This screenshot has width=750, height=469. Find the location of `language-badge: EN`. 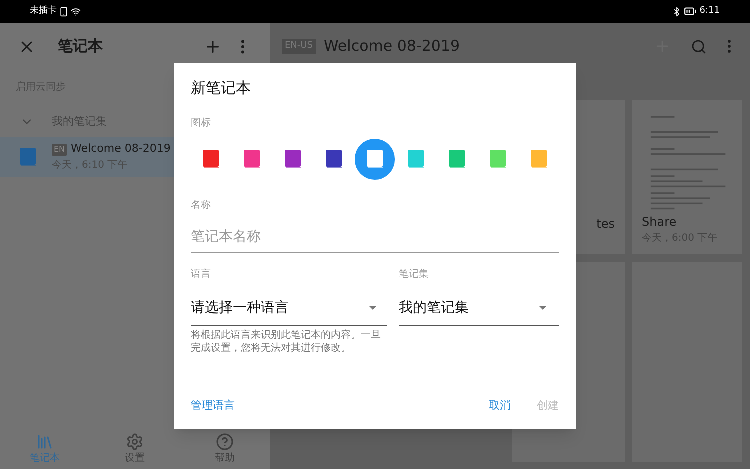

language-badge: EN is located at coordinates (60, 150).